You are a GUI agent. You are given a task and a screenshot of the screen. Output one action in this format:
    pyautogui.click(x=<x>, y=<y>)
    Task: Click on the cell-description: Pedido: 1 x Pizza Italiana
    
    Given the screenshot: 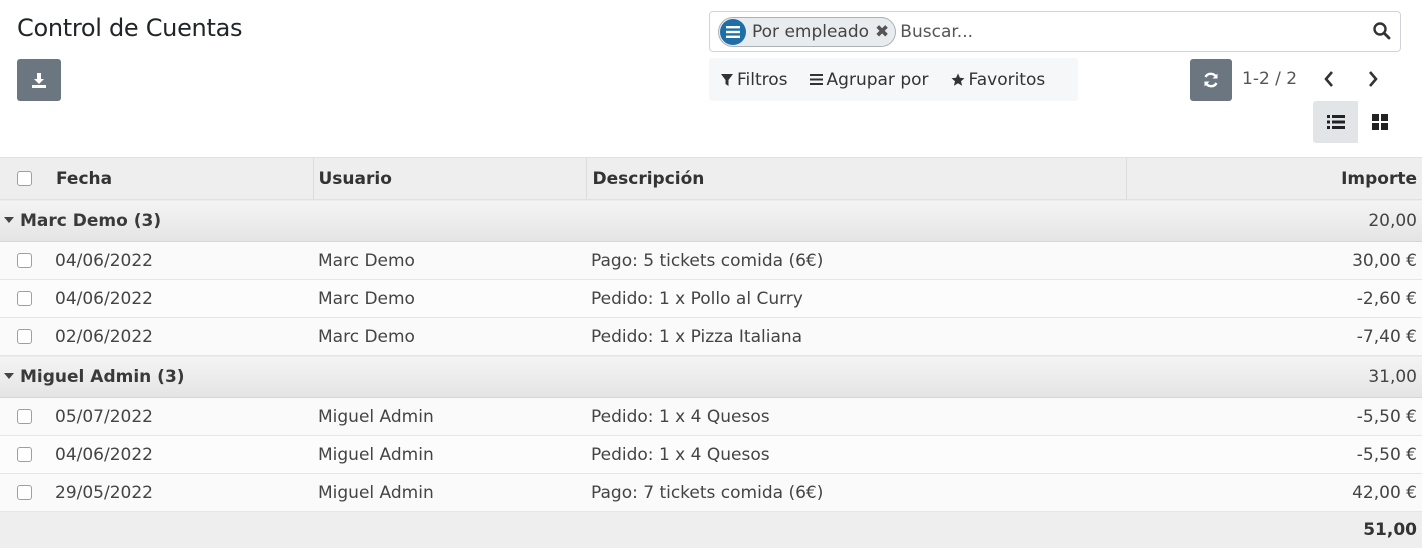 What is the action you would take?
    pyautogui.click(x=856, y=336)
    